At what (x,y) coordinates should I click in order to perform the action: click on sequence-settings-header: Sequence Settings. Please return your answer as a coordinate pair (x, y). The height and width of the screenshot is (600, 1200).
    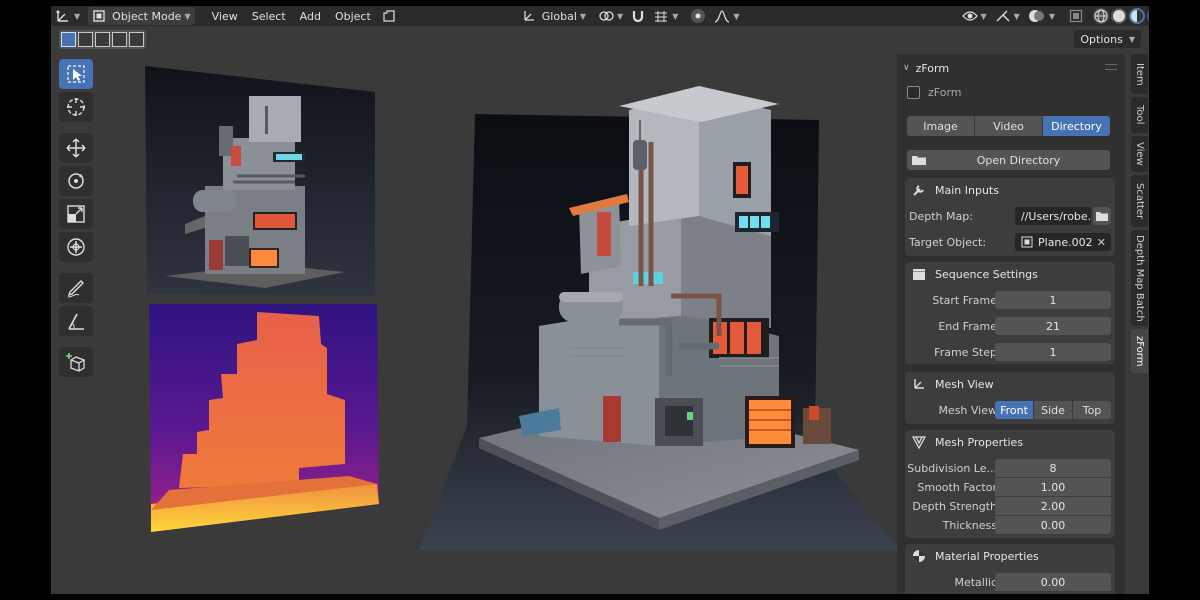
    Looking at the image, I should click on (1010, 274).